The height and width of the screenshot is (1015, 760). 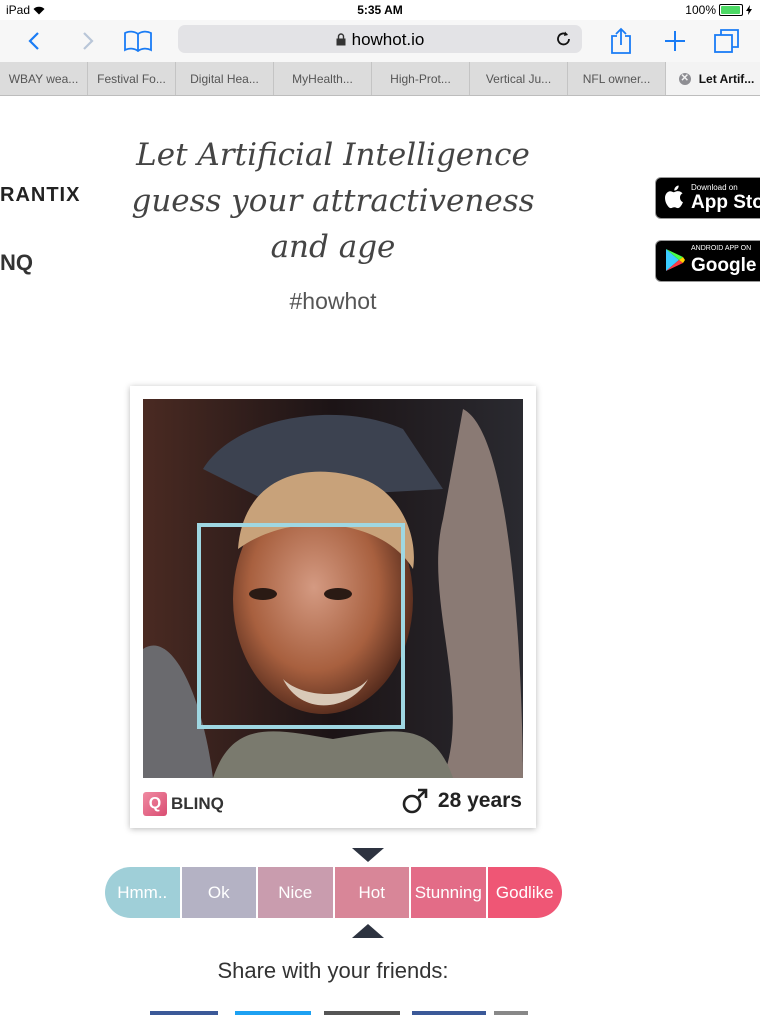 I want to click on reload-icon, so click(x=563, y=38).